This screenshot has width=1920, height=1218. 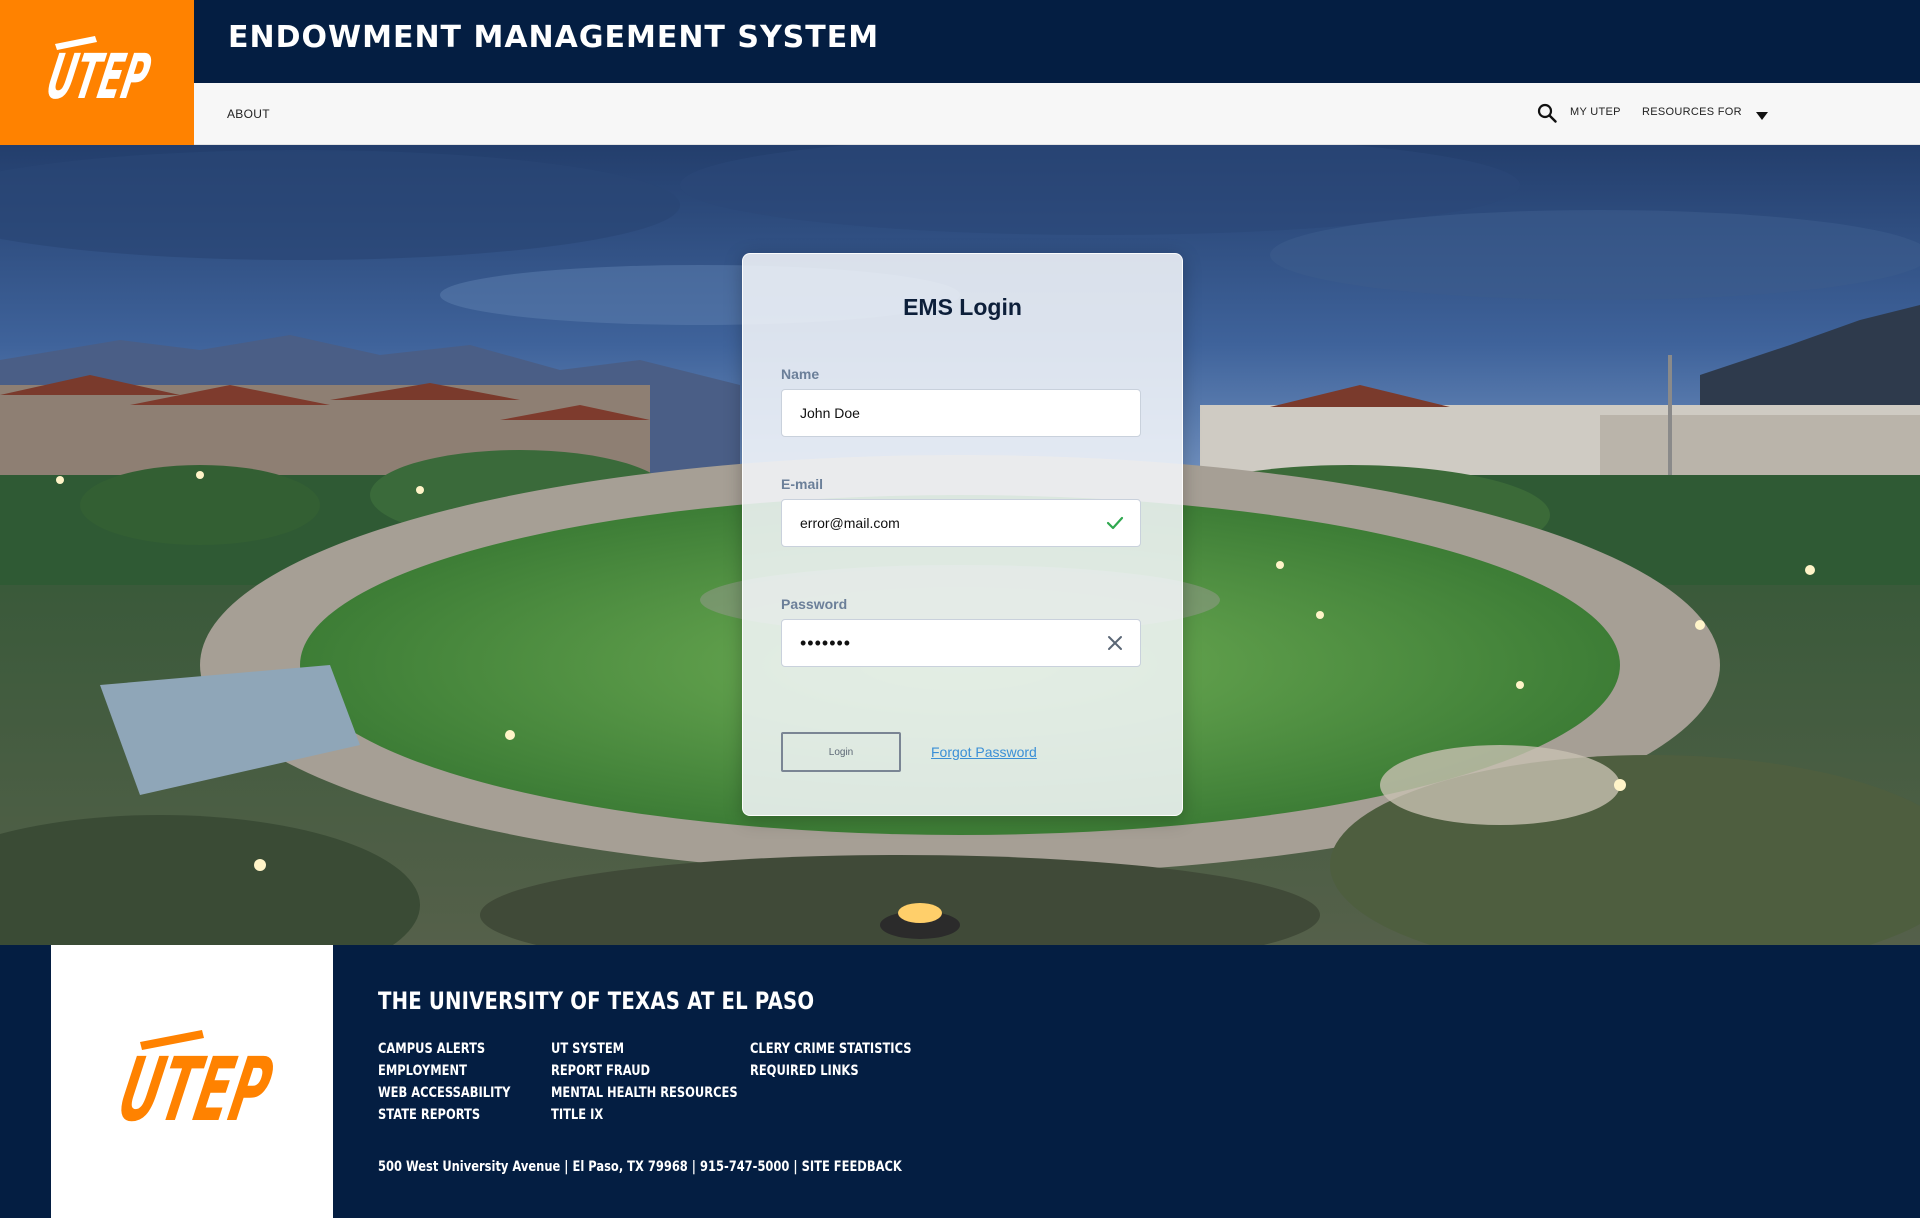 What do you see at coordinates (554, 37) in the screenshot?
I see `site-title: ENDOWMENT MANAGEMENT SYSTEM` at bounding box center [554, 37].